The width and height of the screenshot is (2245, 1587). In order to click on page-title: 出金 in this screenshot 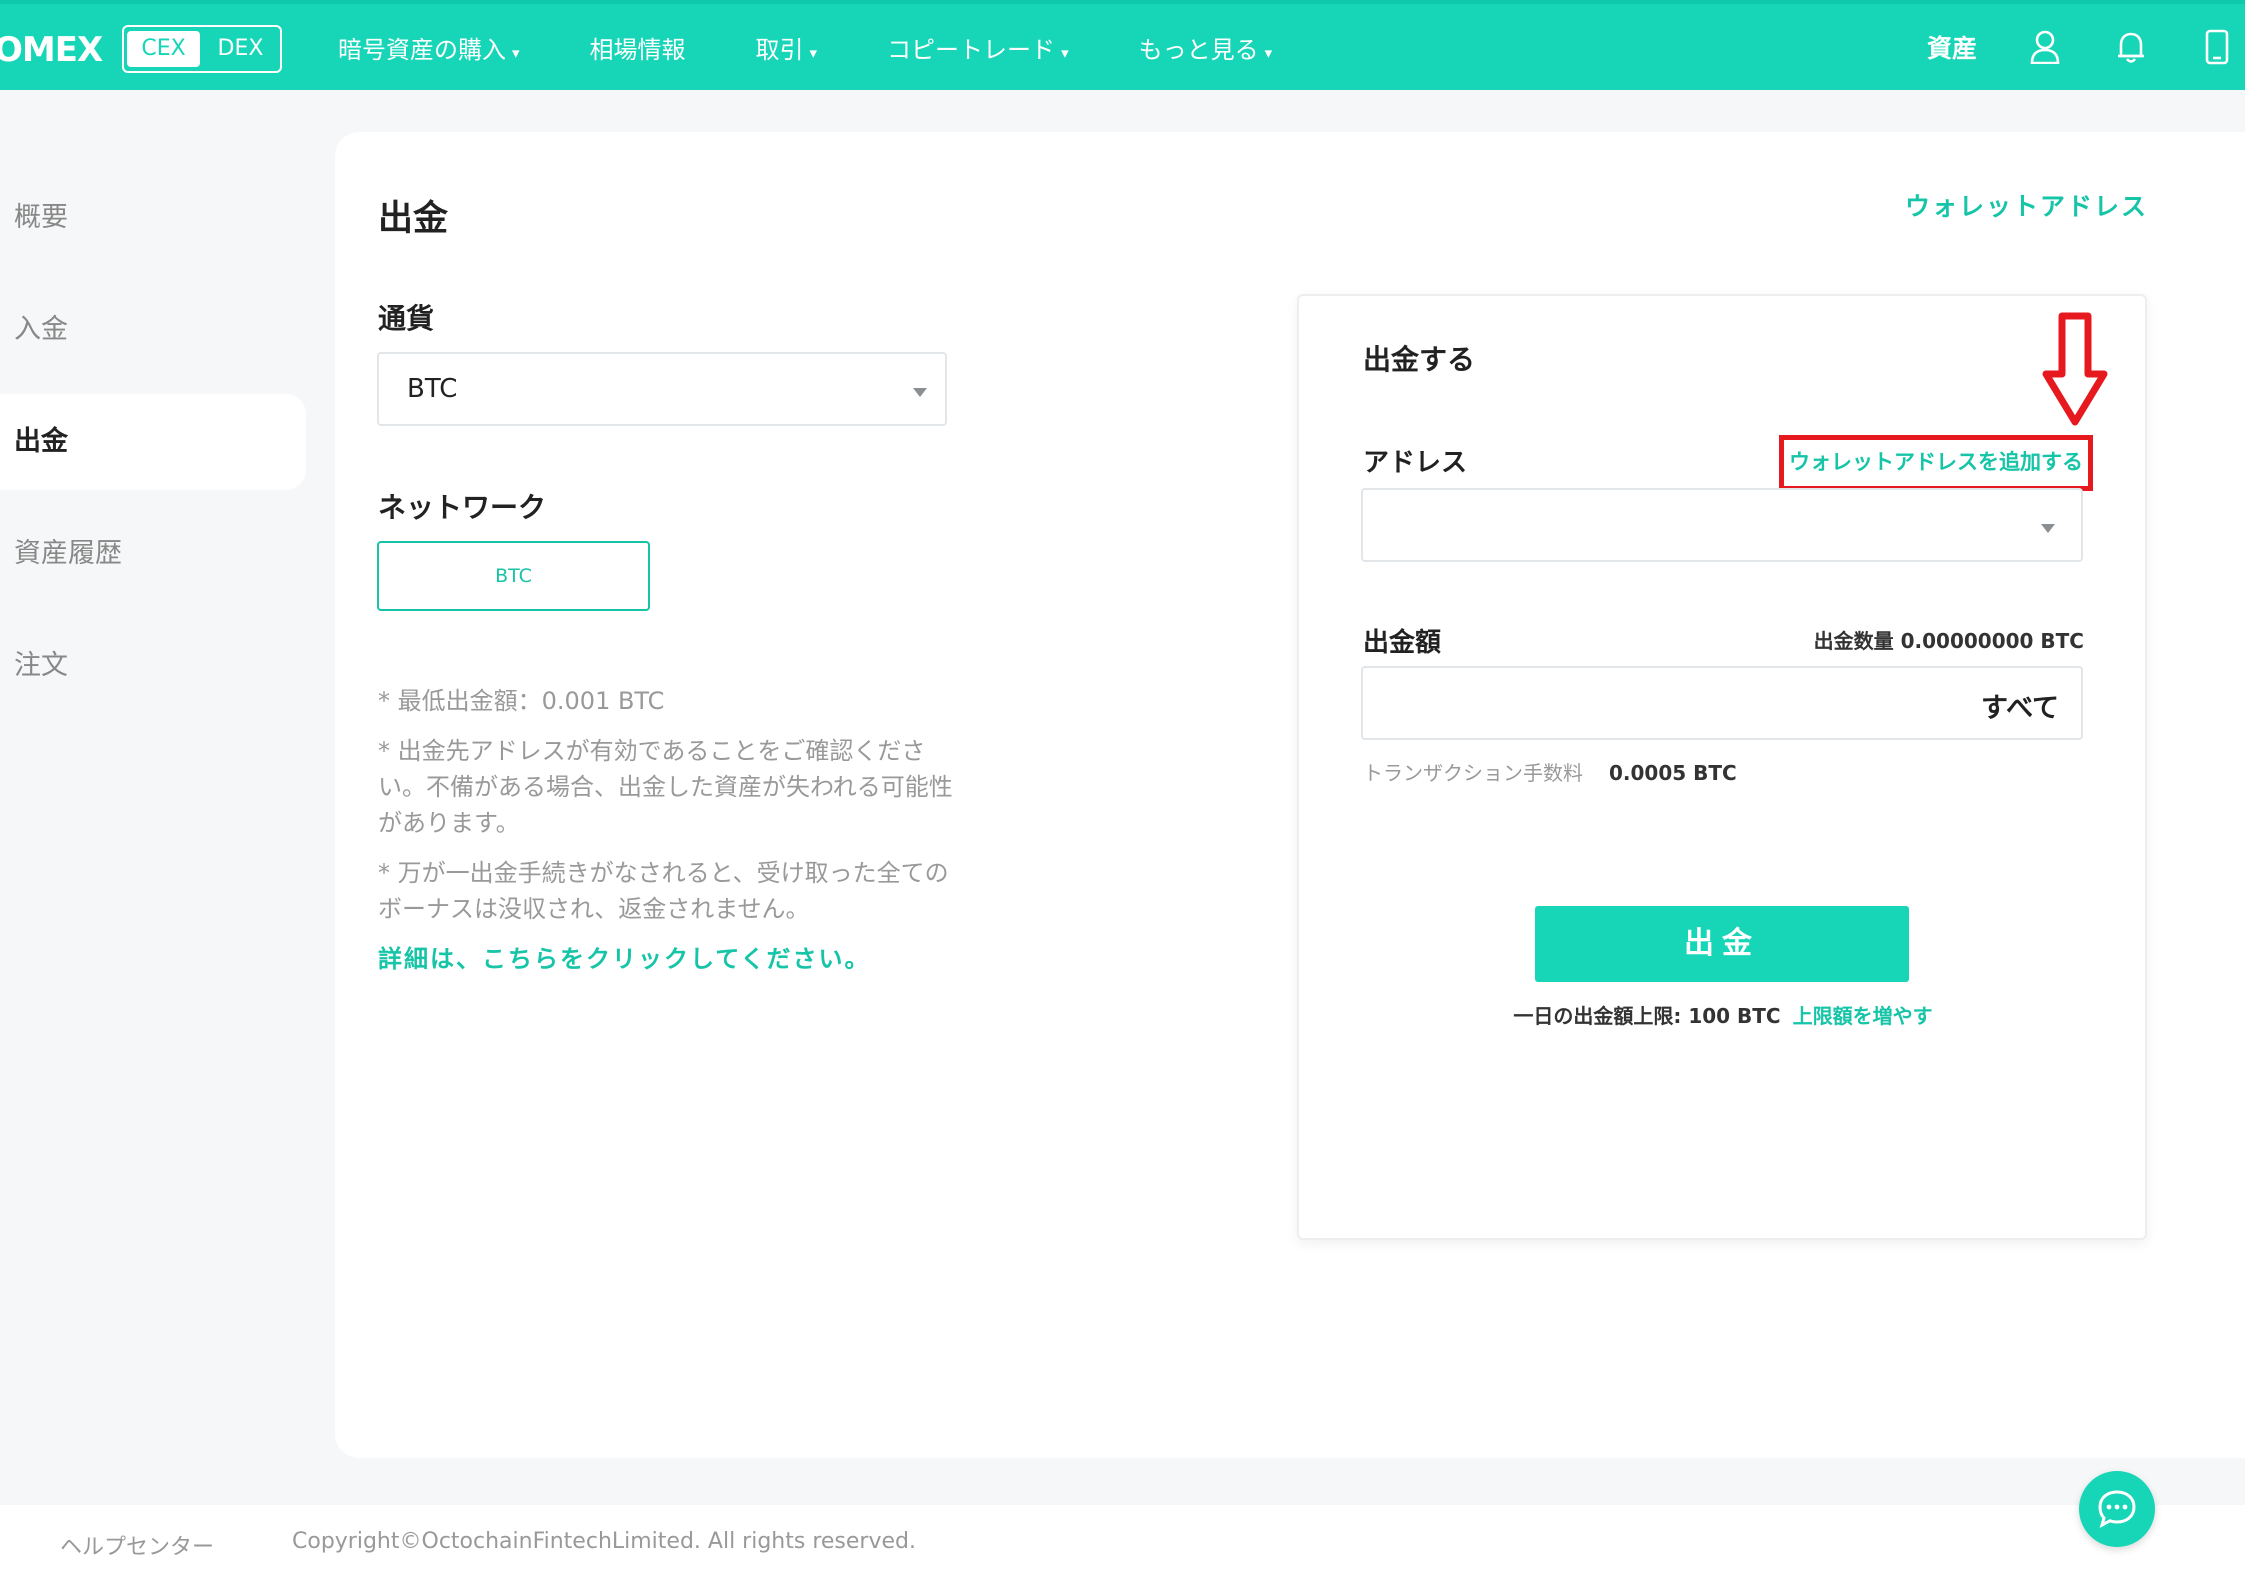, I will do `click(413, 219)`.